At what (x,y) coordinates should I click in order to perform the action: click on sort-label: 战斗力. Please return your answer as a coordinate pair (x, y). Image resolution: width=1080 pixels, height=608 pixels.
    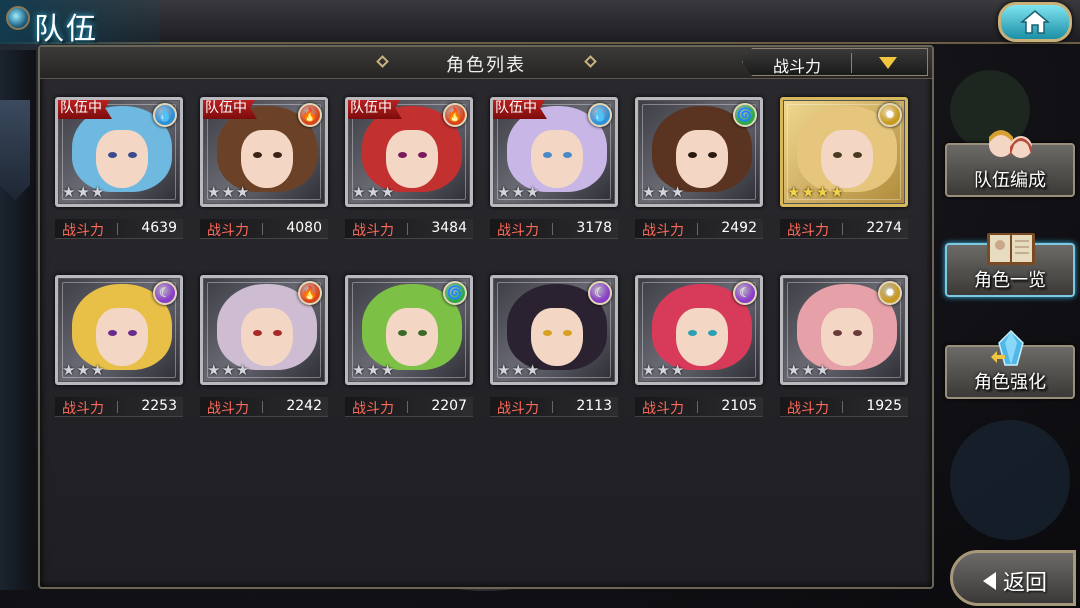
    Looking at the image, I should click on (797, 66).